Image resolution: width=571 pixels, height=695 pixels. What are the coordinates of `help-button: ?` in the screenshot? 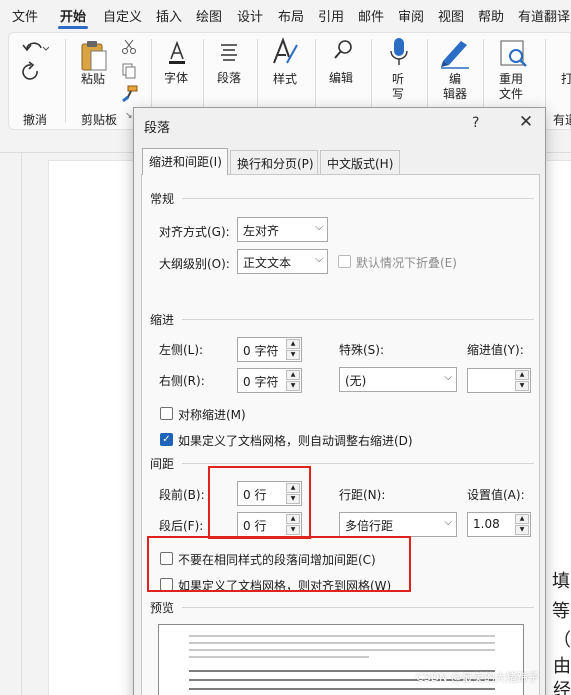 It's located at (475, 123).